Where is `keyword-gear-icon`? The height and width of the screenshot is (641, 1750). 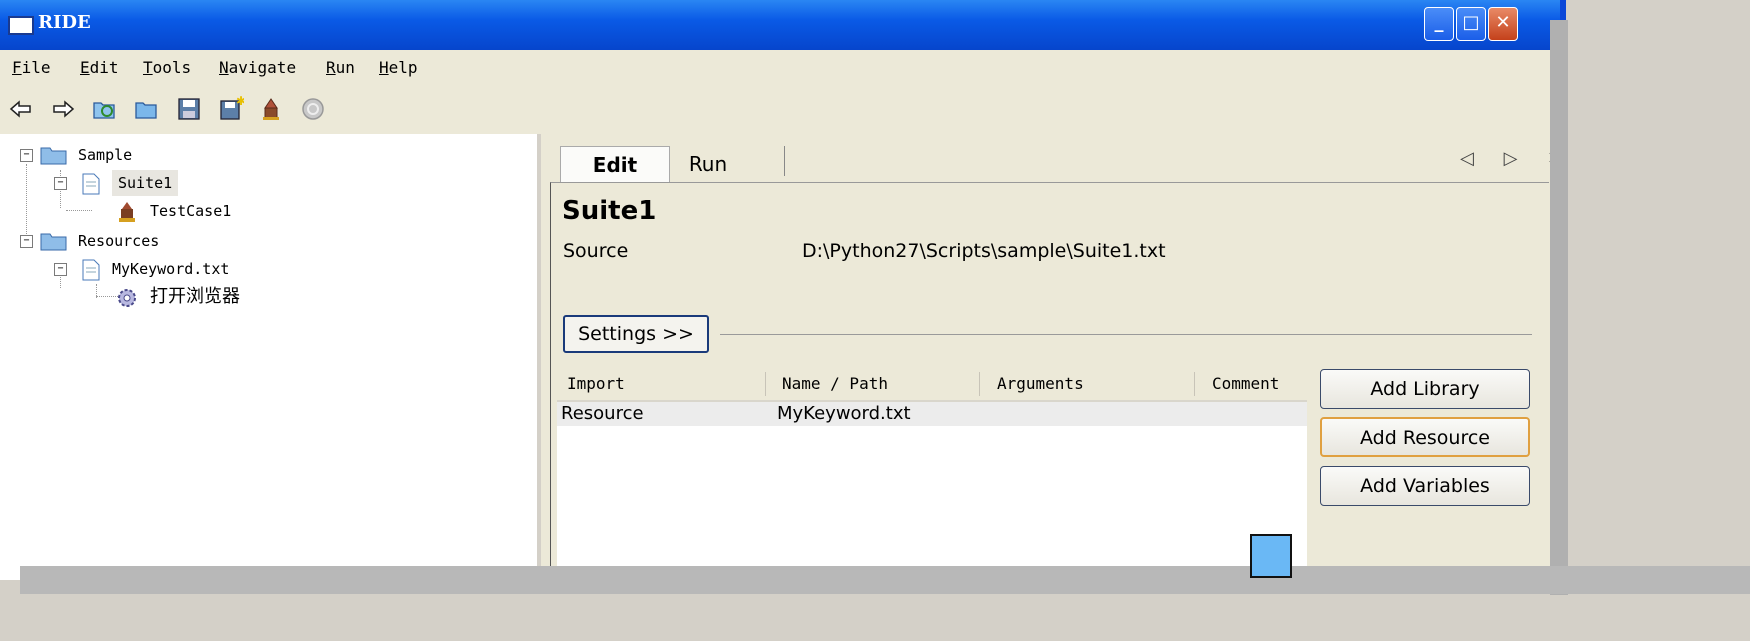
keyword-gear-icon is located at coordinates (127, 298).